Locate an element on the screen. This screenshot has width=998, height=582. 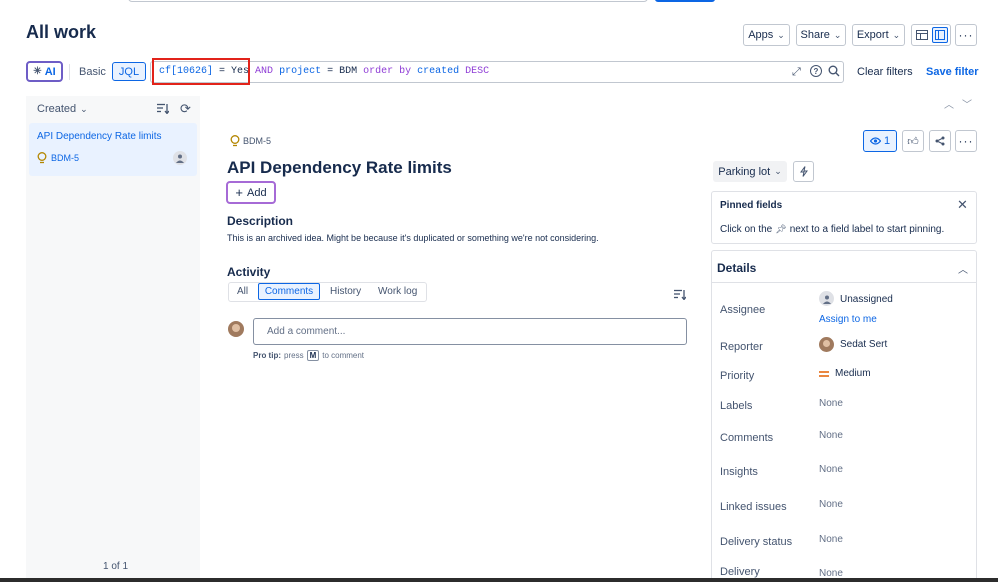
comments-value: None is located at coordinates (831, 435).